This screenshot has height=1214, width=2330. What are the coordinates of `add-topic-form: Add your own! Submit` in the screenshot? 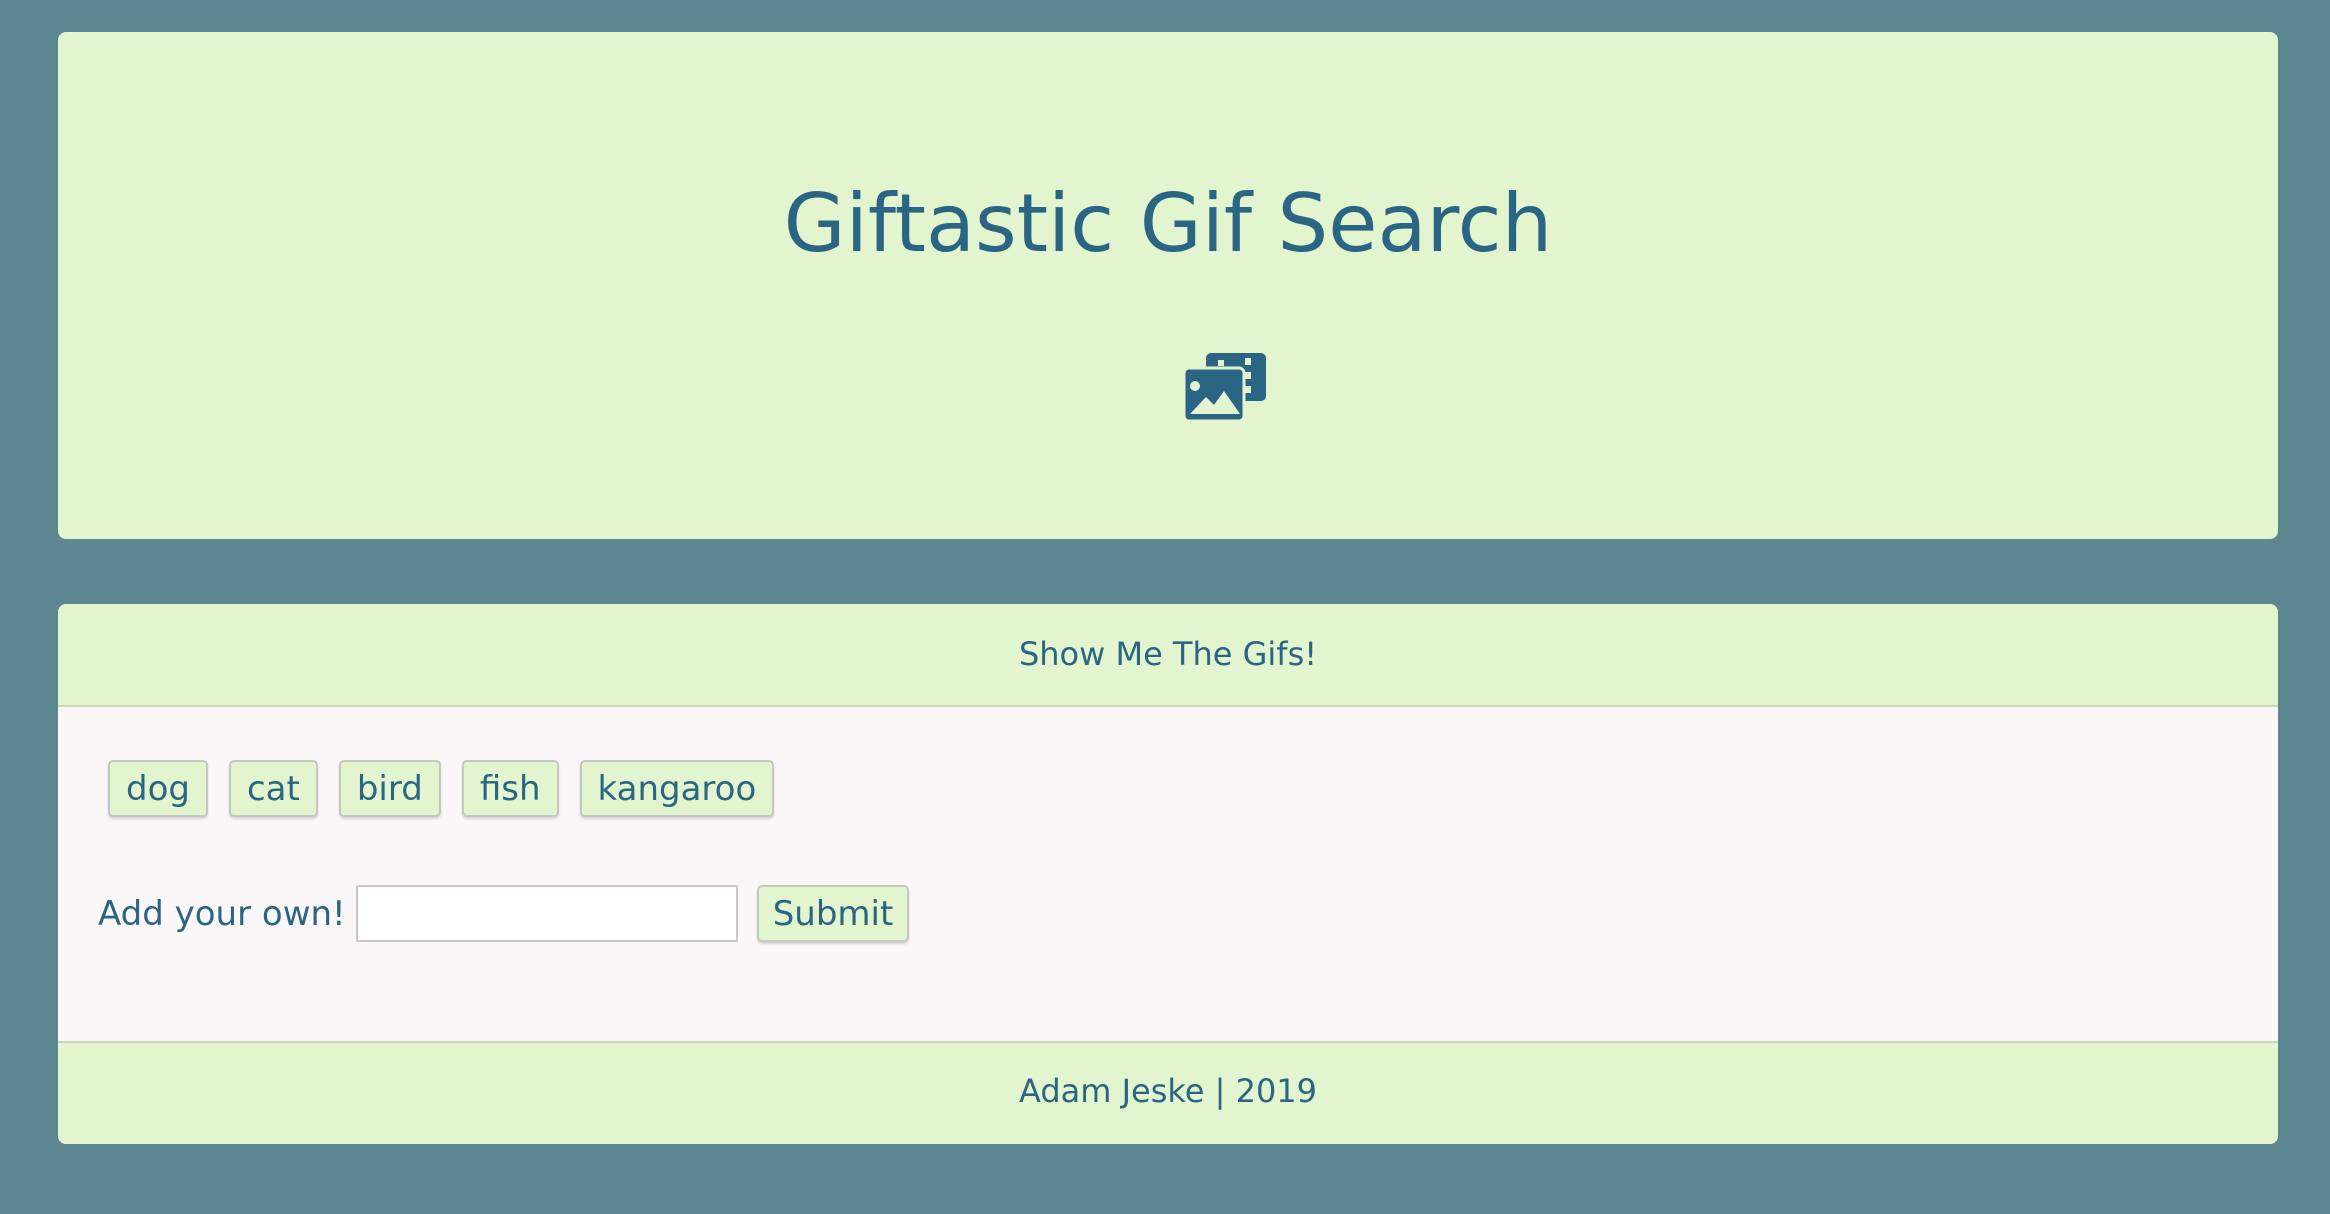 It's located at (504, 913).